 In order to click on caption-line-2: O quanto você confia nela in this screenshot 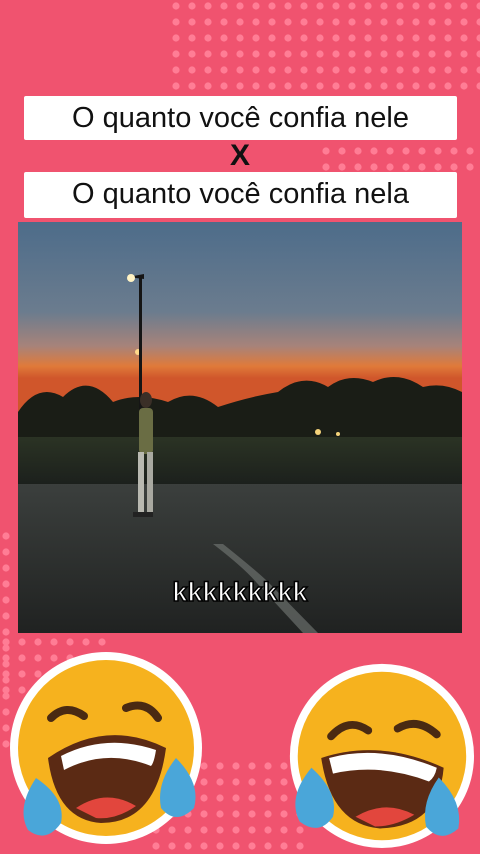, I will do `click(240, 195)`.